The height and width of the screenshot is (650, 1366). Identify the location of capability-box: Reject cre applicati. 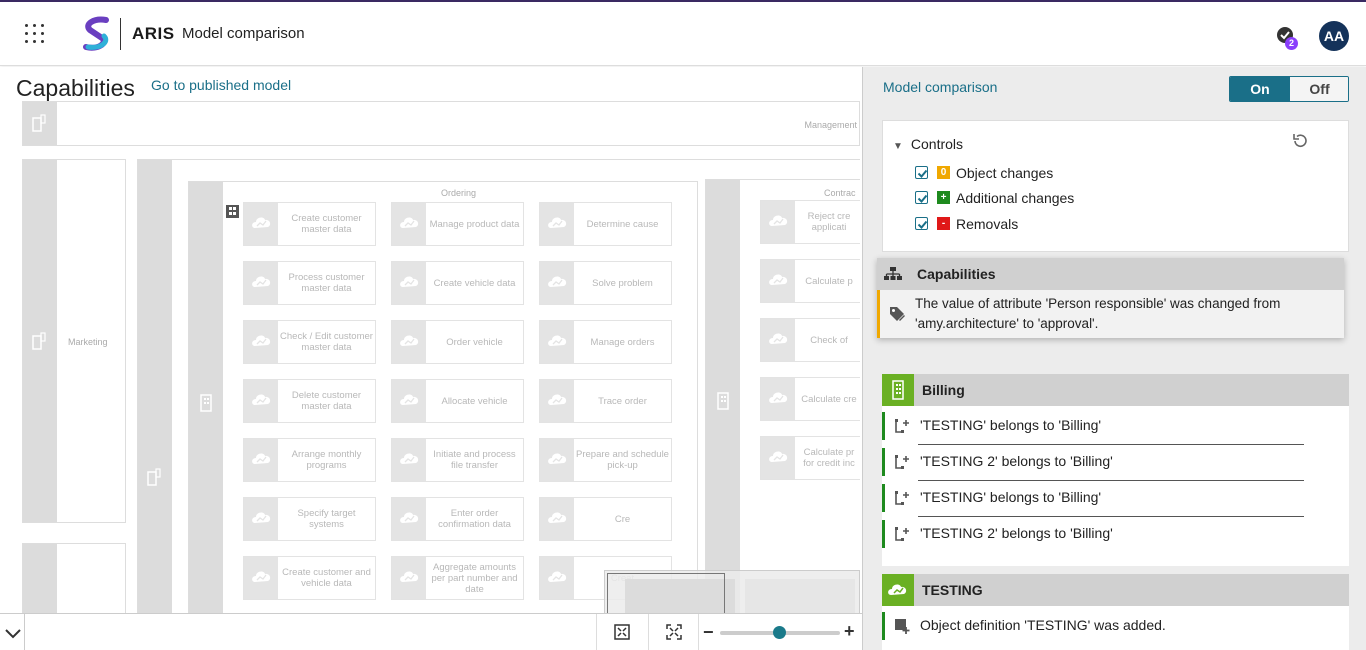
(810, 222).